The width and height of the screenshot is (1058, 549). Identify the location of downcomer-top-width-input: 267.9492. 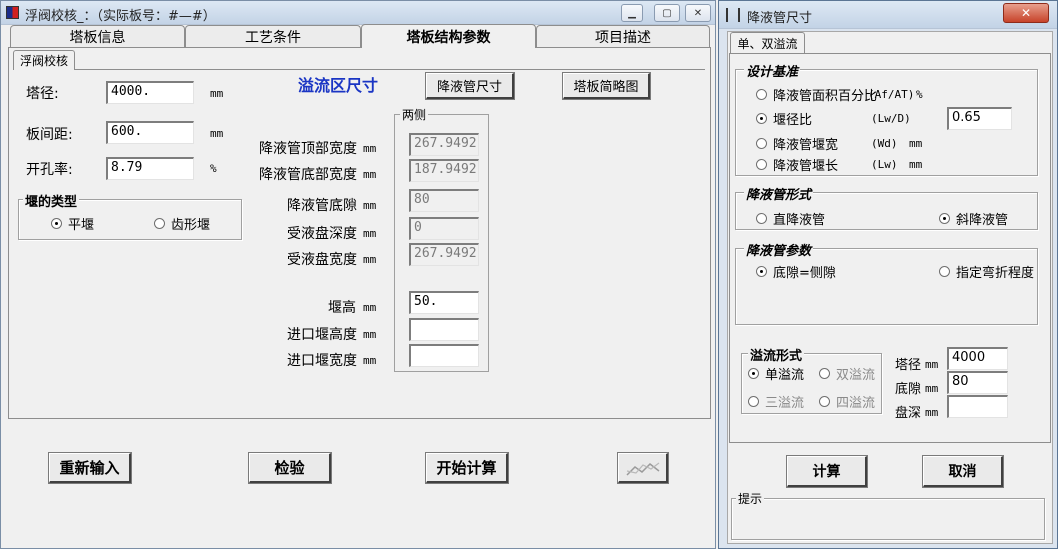
(444, 144).